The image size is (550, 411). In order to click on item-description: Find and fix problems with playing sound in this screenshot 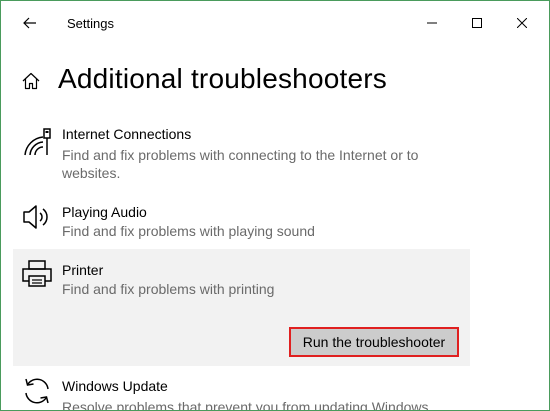, I will do `click(188, 231)`.